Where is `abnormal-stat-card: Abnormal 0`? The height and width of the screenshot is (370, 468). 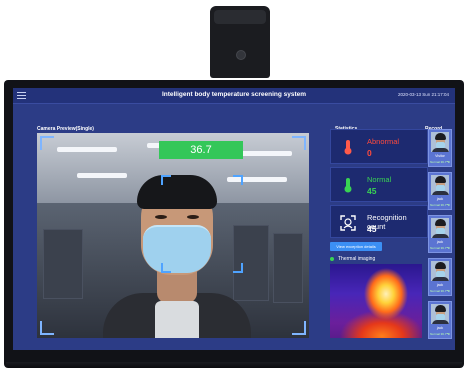
abnormal-stat-card: Abnormal 0 is located at coordinates (379, 146).